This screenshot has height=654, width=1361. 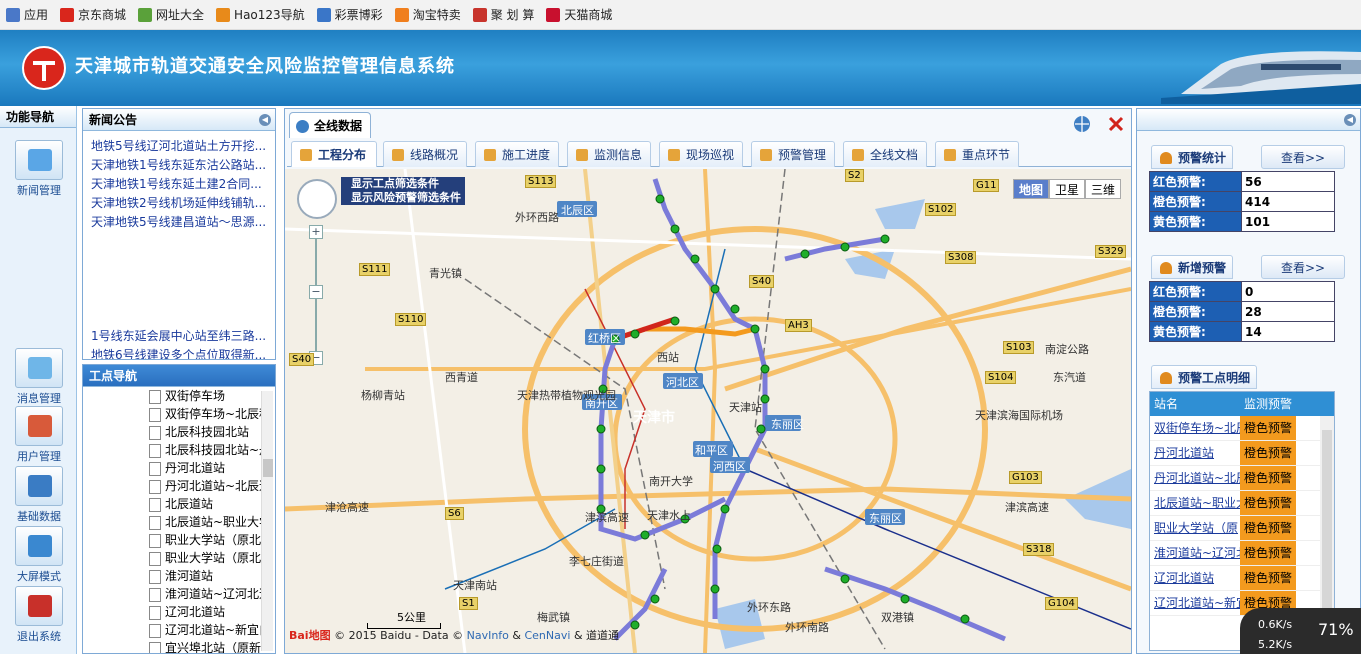 What do you see at coordinates (39, 377) in the screenshot?
I see `nav-message-management-button: 消息管理` at bounding box center [39, 377].